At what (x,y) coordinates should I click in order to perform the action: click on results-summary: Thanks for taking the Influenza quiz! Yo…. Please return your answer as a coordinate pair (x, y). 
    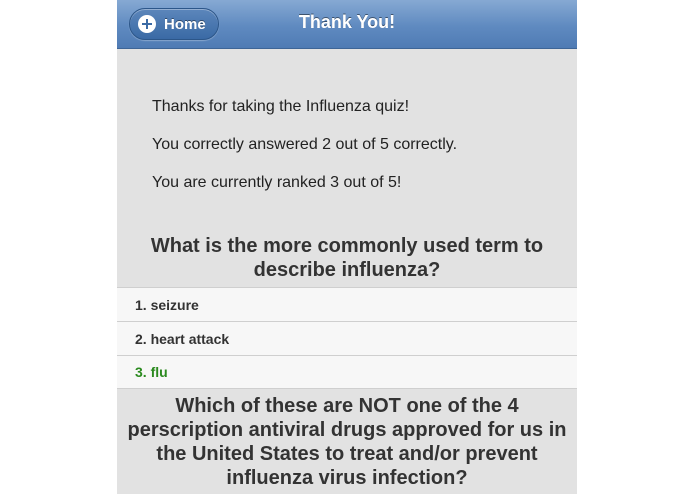
    Looking at the image, I should click on (352, 154).